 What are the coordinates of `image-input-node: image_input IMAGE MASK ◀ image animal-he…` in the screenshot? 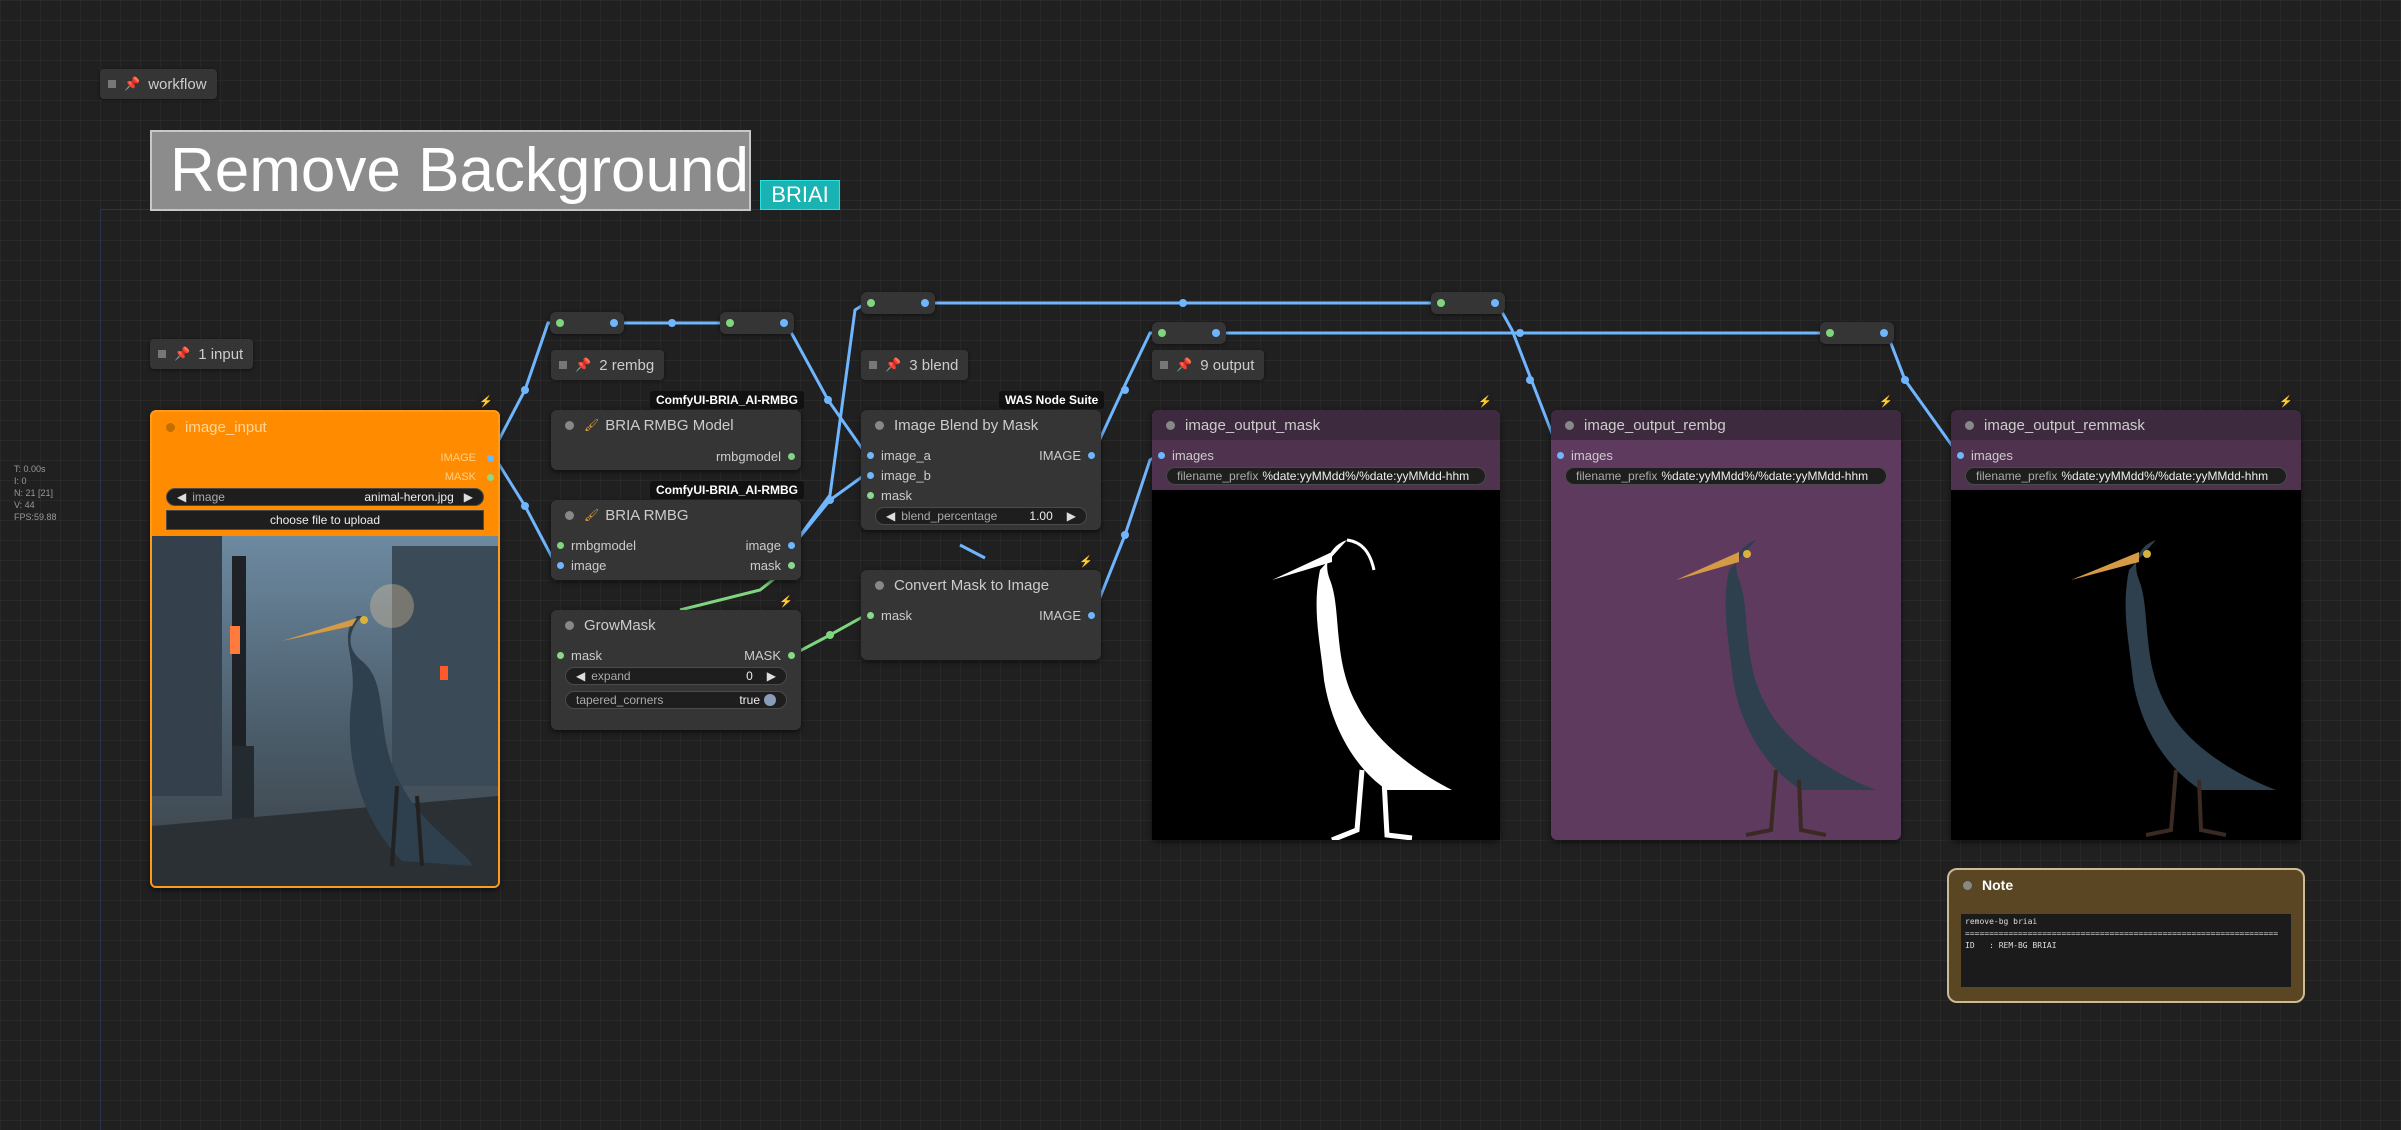 It's located at (325, 649).